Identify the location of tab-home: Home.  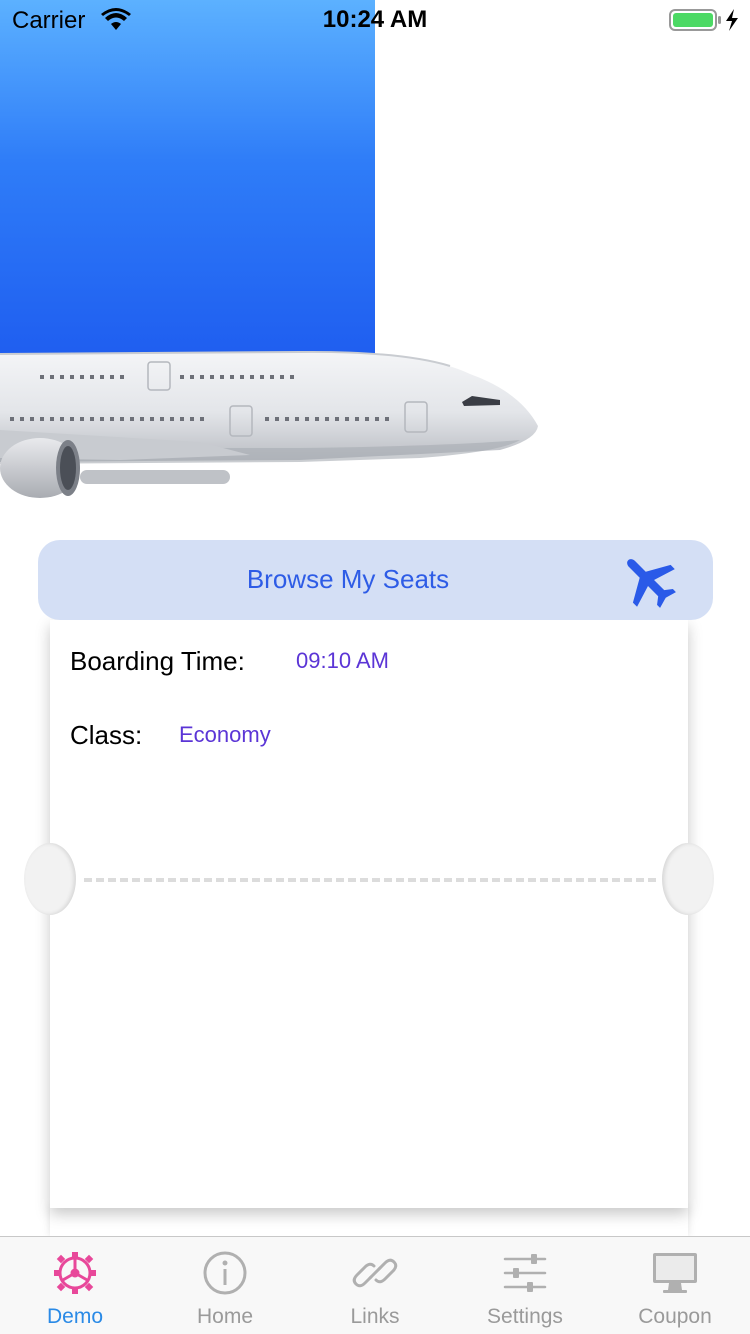
(225, 1285).